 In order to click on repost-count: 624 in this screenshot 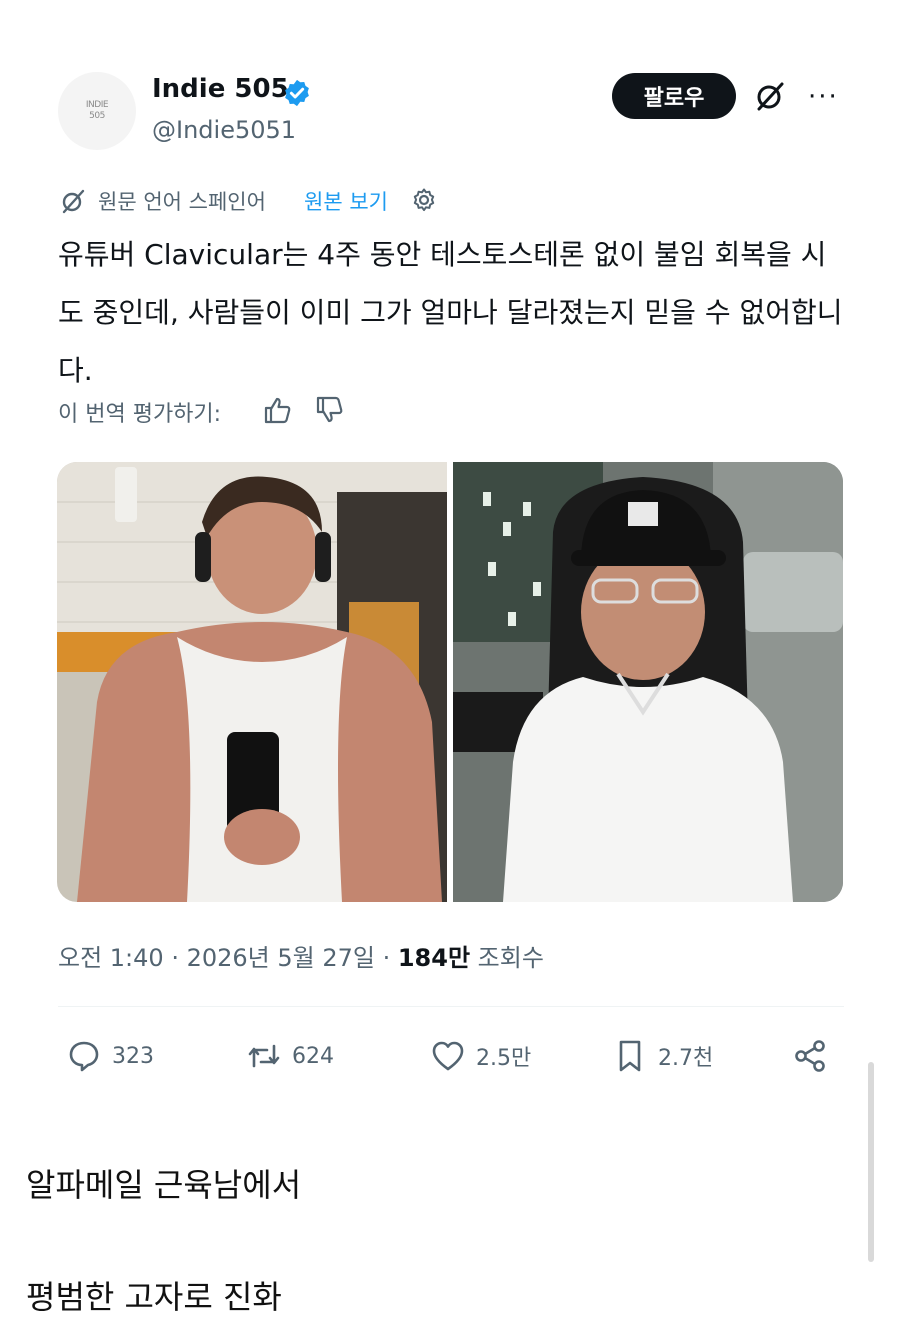, I will do `click(313, 1056)`.